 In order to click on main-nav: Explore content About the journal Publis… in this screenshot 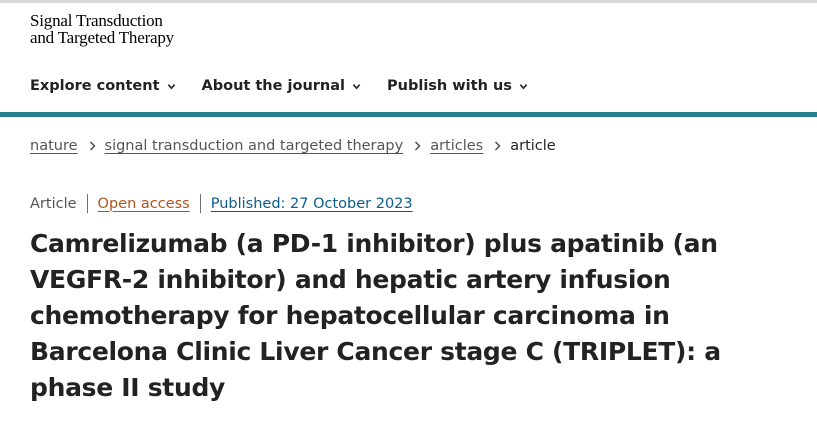, I will do `click(292, 86)`.